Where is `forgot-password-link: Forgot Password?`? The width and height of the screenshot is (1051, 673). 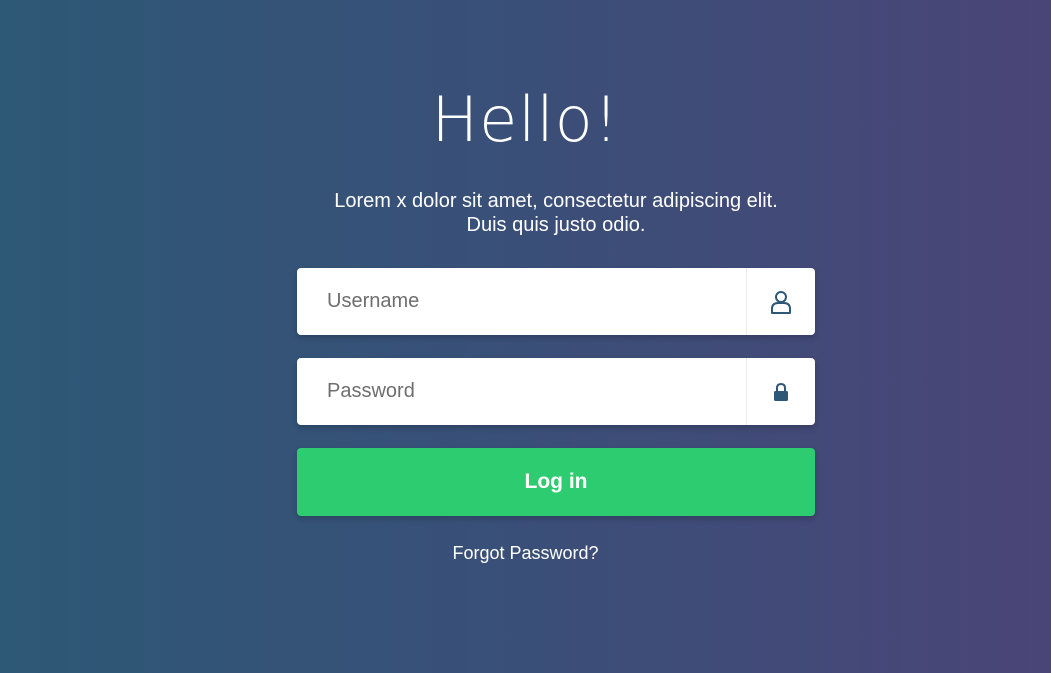
forgot-password-link: Forgot Password? is located at coordinates (525, 553).